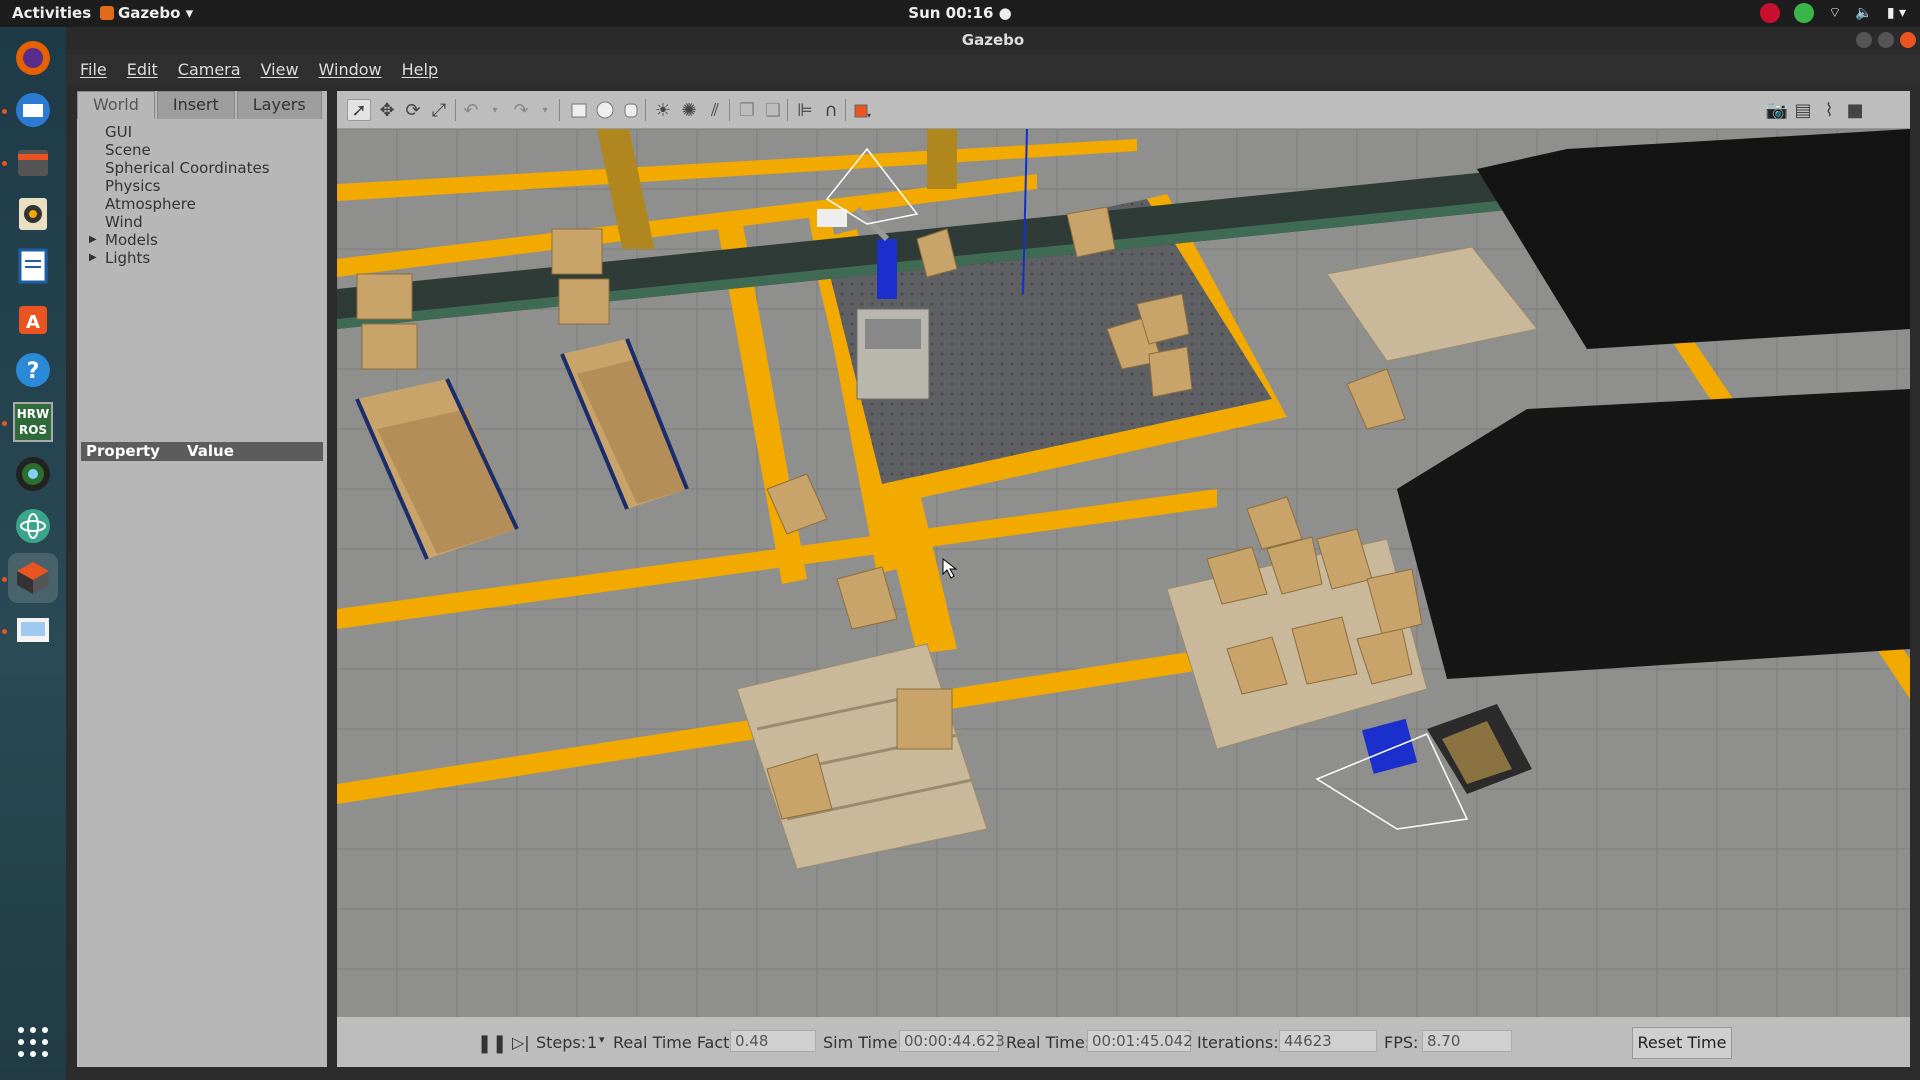 This screenshot has width=1920, height=1080. I want to click on menu-edit: Edit, so click(142, 69).